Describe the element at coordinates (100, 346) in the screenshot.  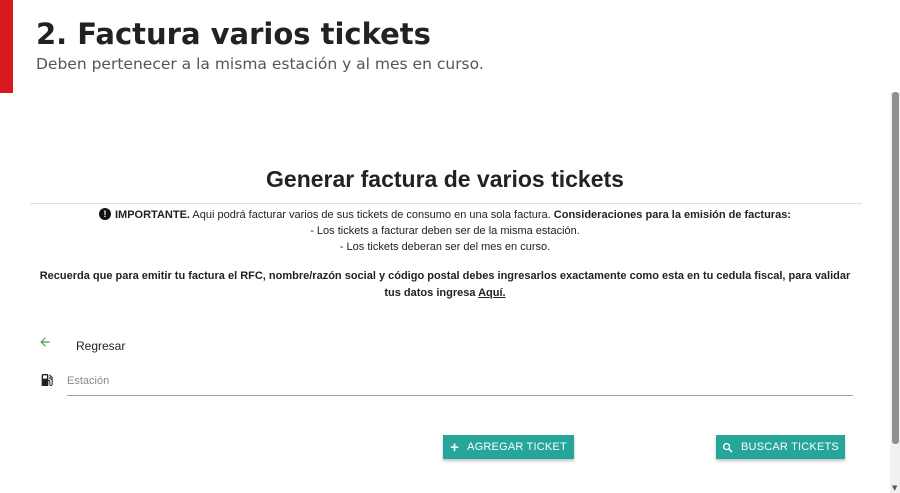
I see `back-label: Regresar` at that location.